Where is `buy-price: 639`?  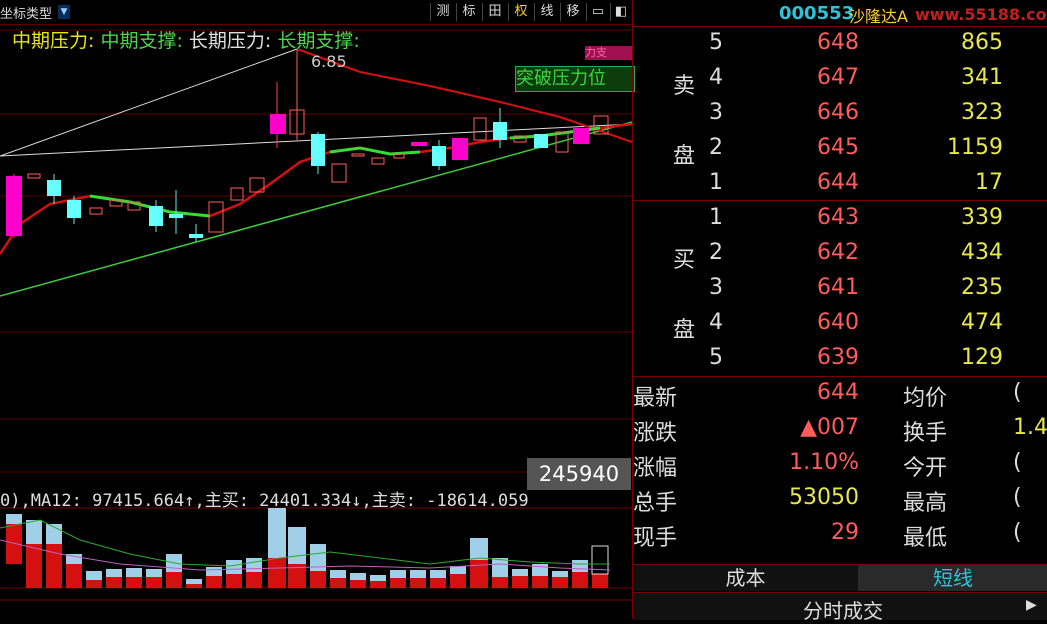 buy-price: 639 is located at coordinates (838, 357).